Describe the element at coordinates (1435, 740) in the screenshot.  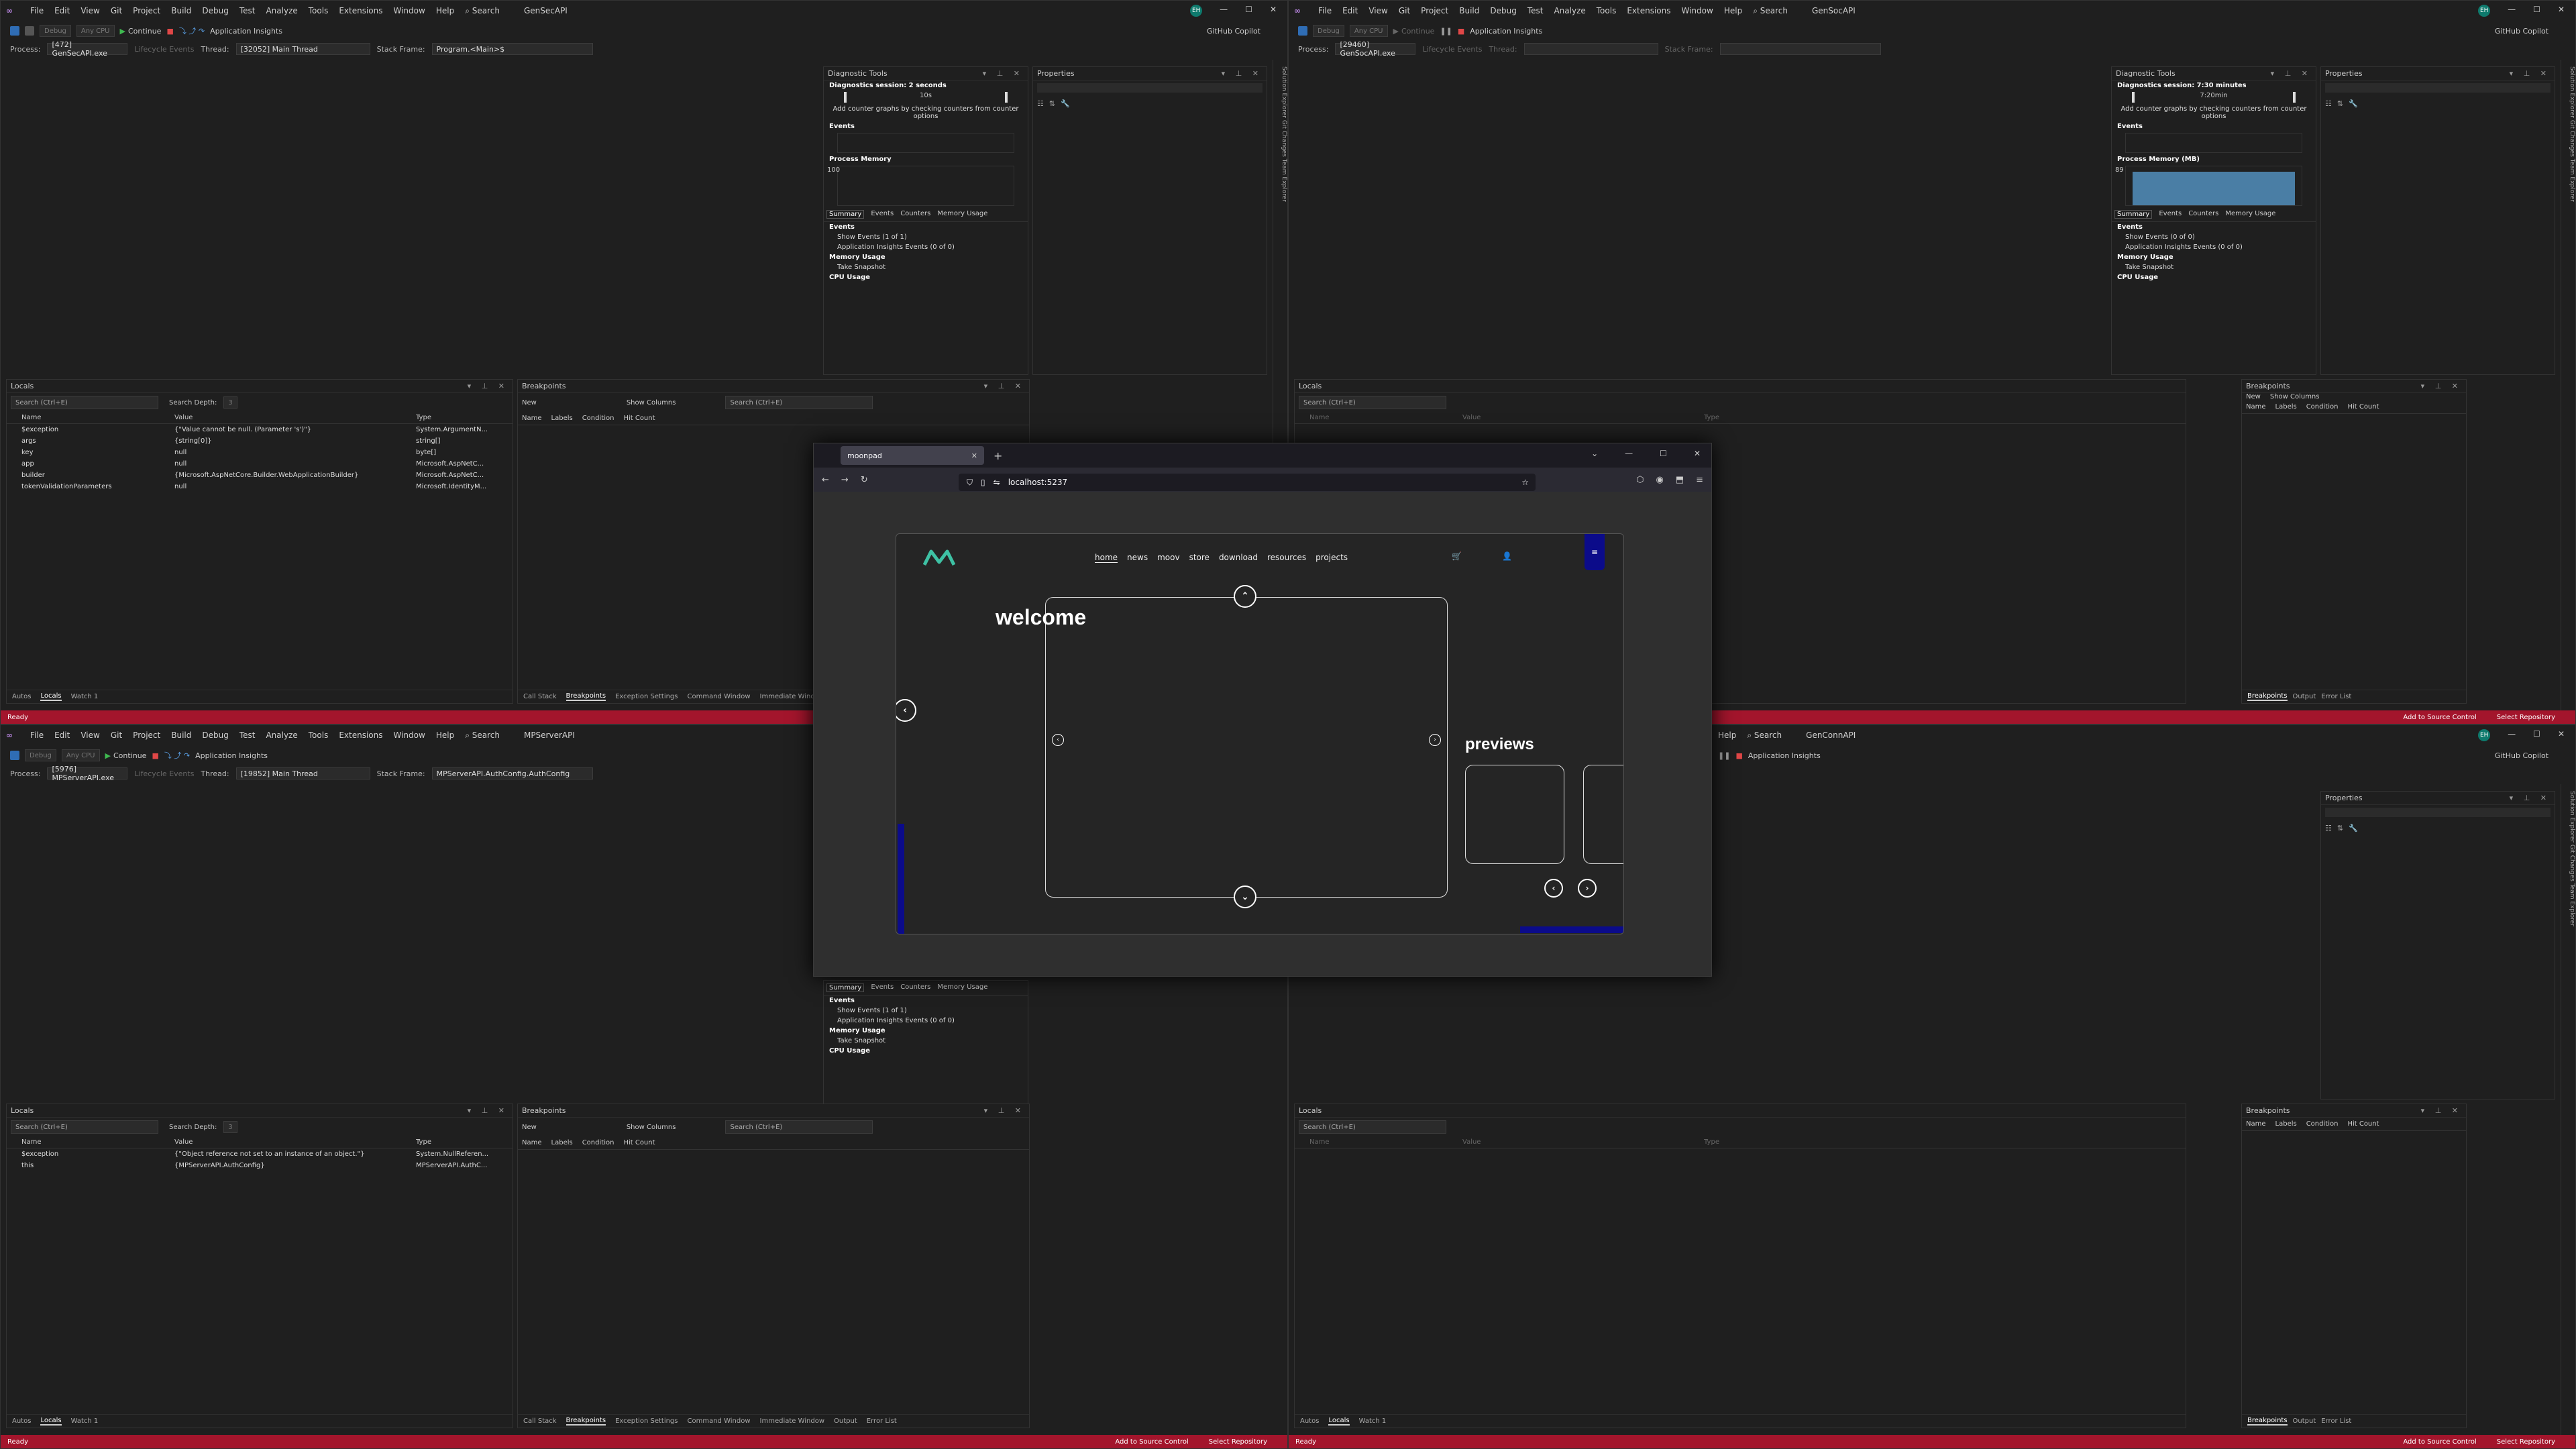
I see `hero-next-icon: ›` at that location.